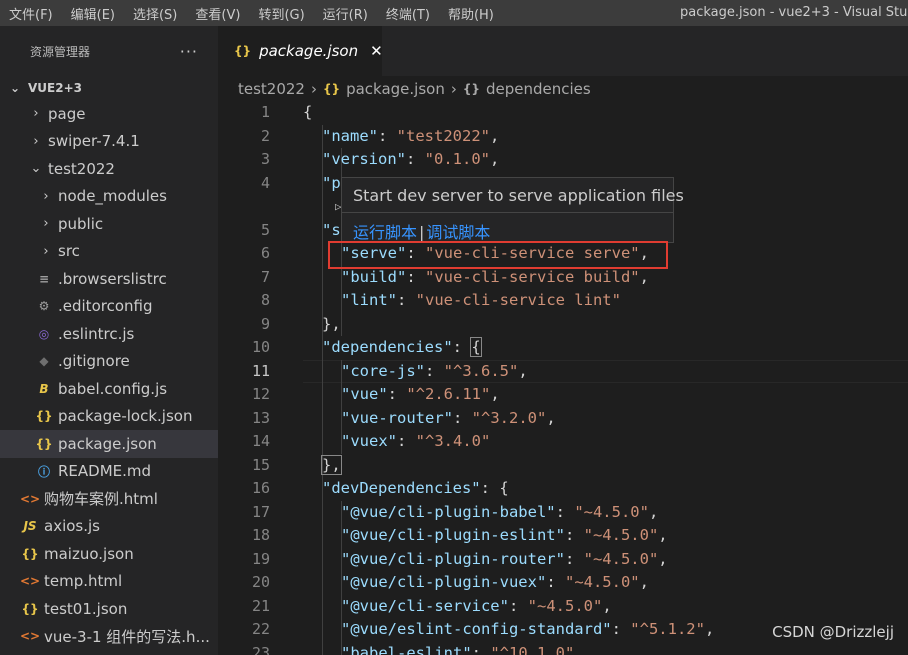  What do you see at coordinates (109, 334) in the screenshot?
I see `file-tree-item: ◎ .eslintrc.js` at bounding box center [109, 334].